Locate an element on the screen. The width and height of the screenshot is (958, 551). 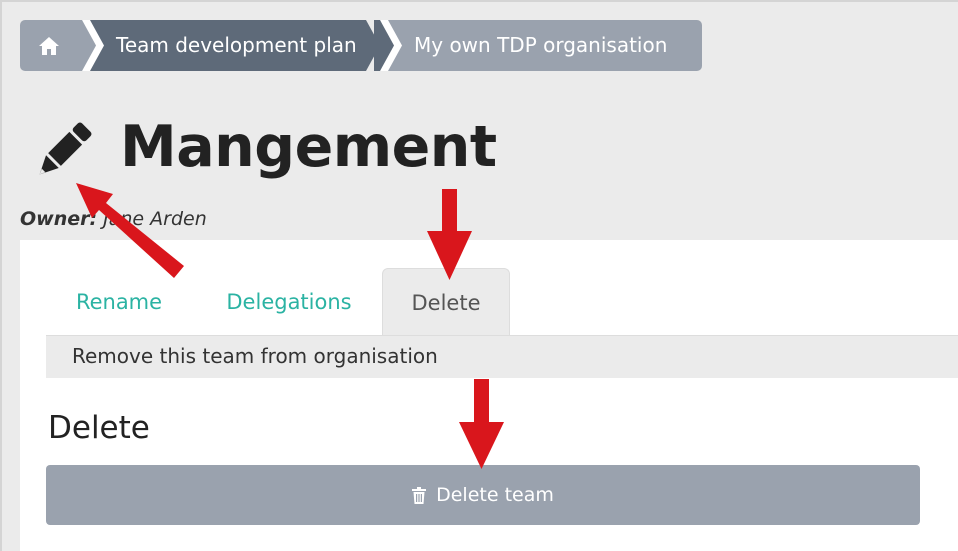
breadcrumb-item-team-development-plan: Team development plan is located at coordinates (235, 45).